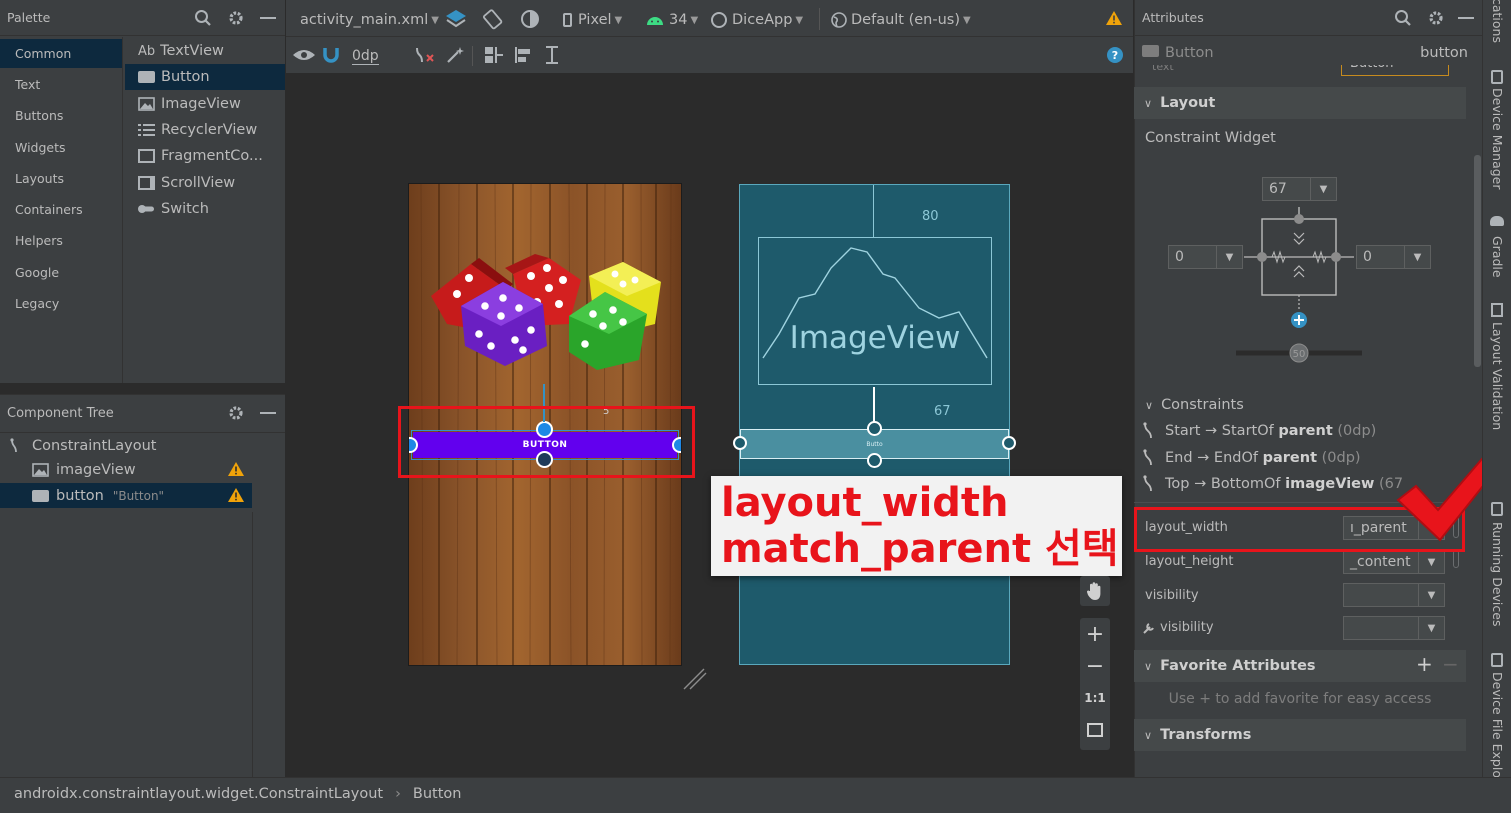 The image size is (1511, 813). Describe the element at coordinates (37, 303) in the screenshot. I see `category-legacy: Legacy` at that location.